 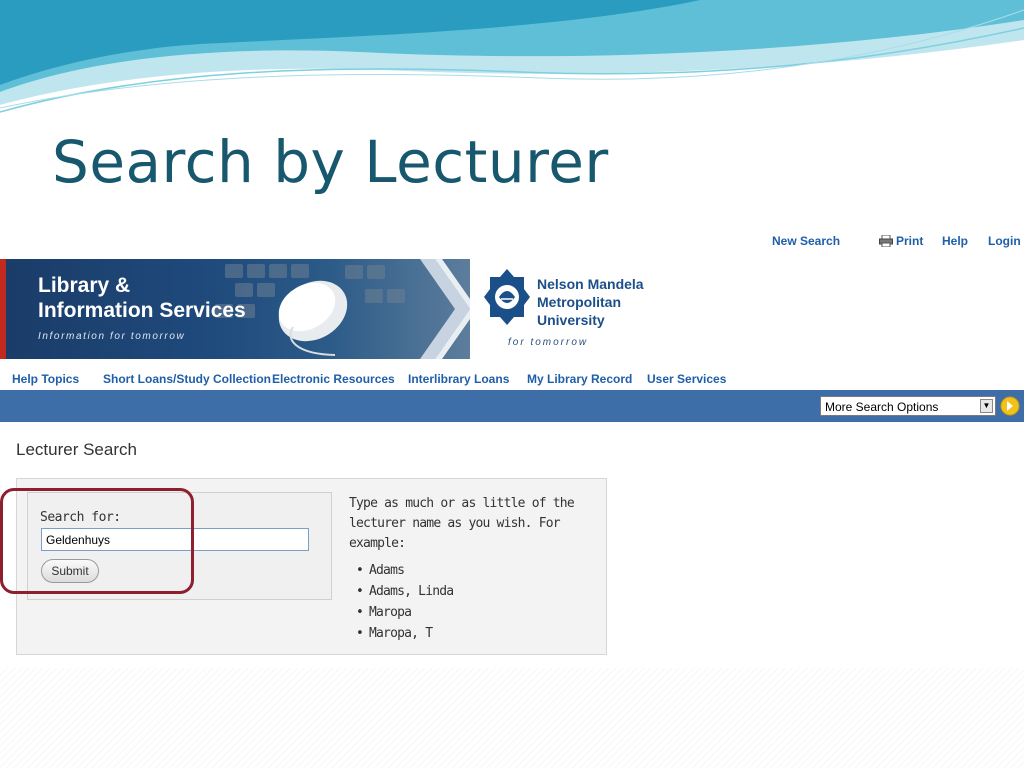 What do you see at coordinates (512, 714) in the screenshot?
I see `slide-background-pattern` at bounding box center [512, 714].